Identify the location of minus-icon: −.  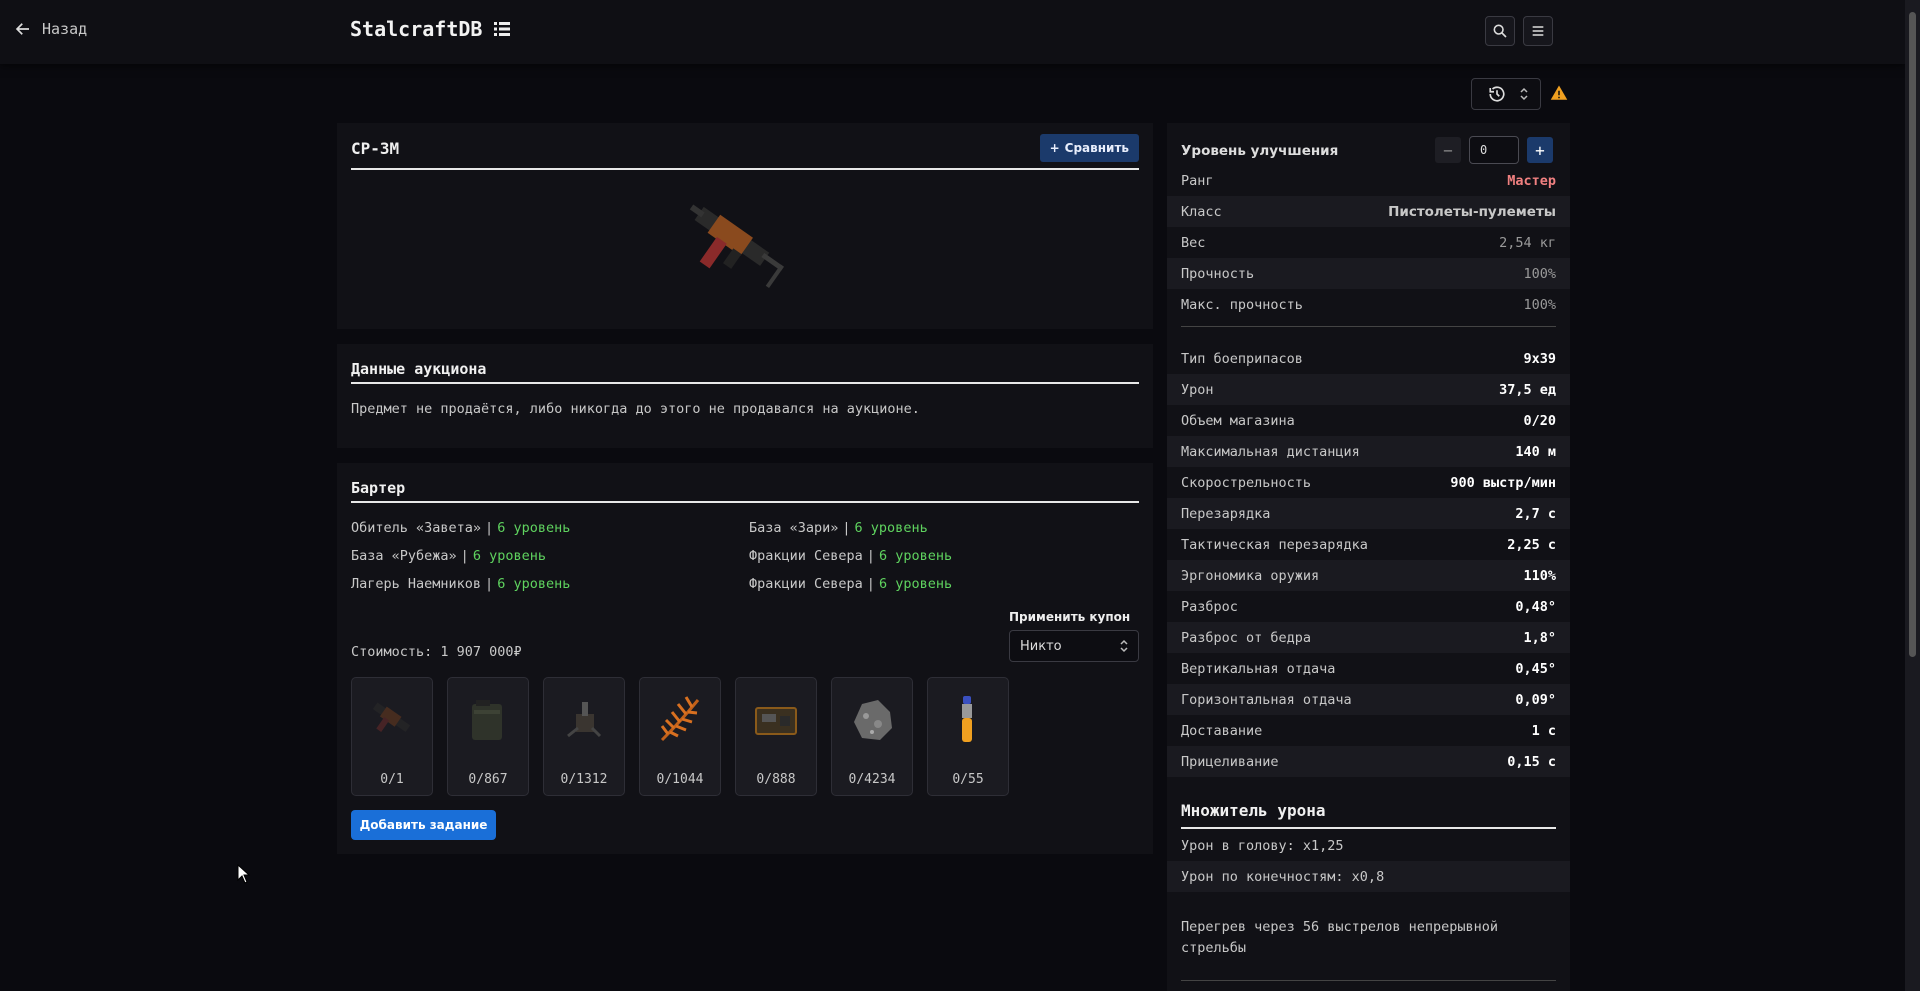
(1448, 150).